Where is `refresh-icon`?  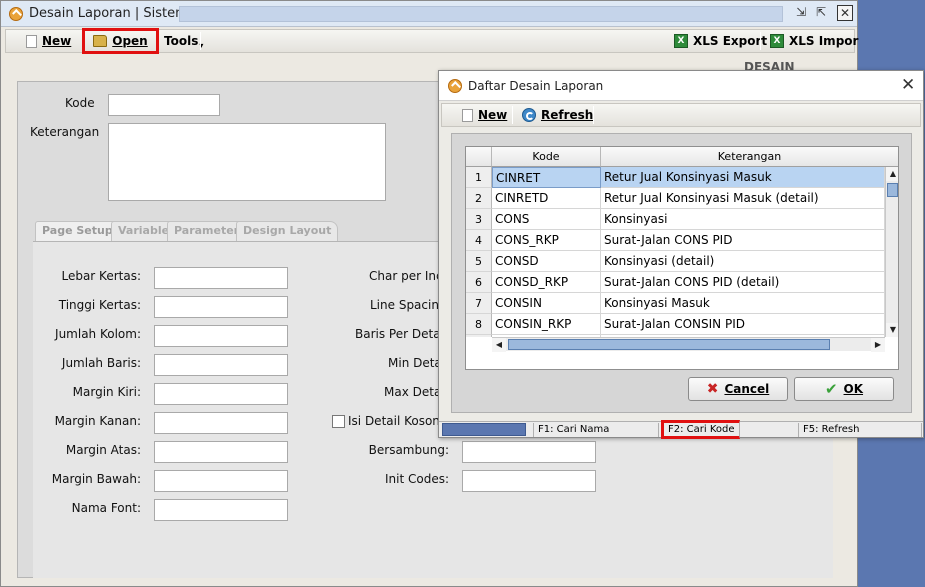
refresh-icon is located at coordinates (529, 115).